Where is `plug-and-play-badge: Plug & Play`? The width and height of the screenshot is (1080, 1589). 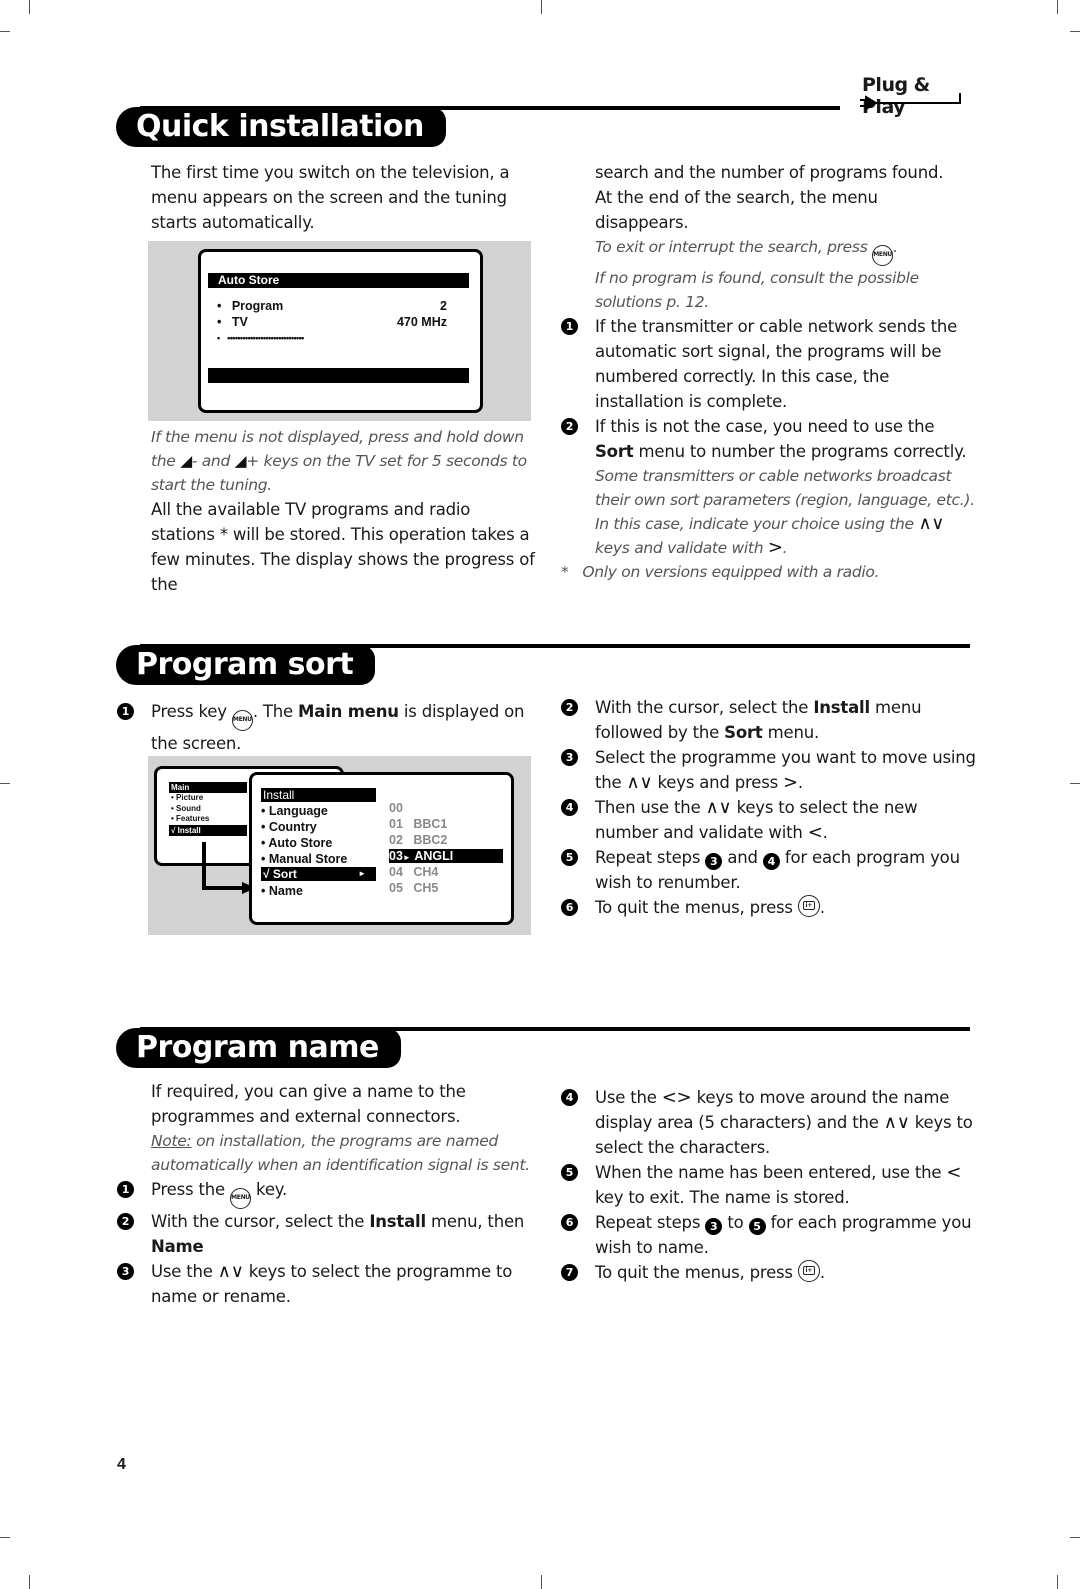 plug-and-play-badge: Plug & Play is located at coordinates (918, 96).